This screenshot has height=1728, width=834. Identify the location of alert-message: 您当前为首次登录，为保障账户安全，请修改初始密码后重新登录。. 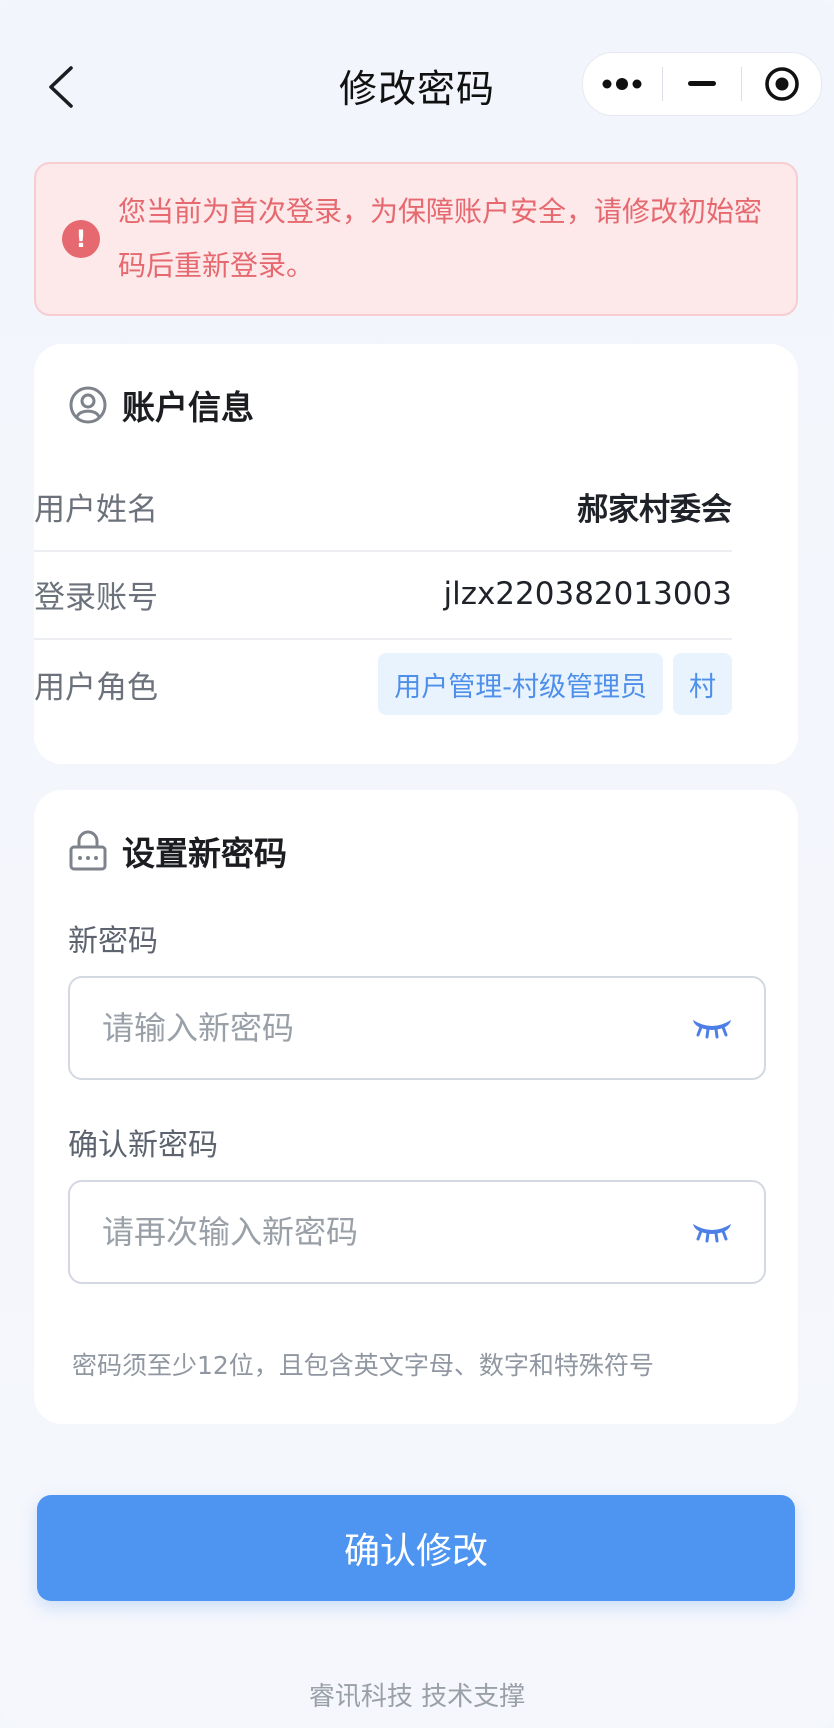
(440, 238).